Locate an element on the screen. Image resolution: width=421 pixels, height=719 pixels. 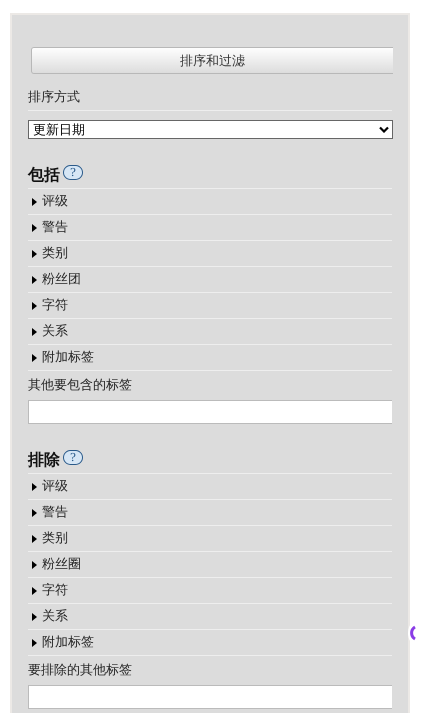
sort-select: 更新日期 is located at coordinates (210, 129).